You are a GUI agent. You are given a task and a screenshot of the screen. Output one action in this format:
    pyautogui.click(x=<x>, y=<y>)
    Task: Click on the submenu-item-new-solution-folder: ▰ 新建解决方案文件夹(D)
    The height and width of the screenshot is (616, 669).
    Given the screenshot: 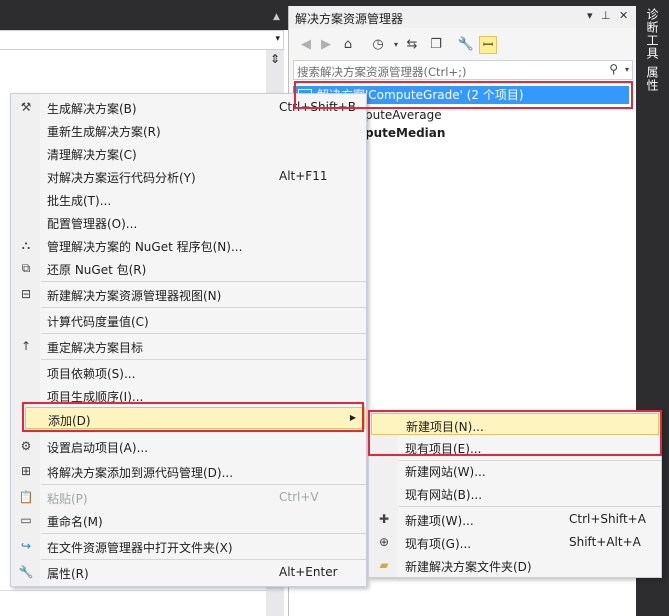 What is the action you would take?
    pyautogui.click(x=515, y=565)
    